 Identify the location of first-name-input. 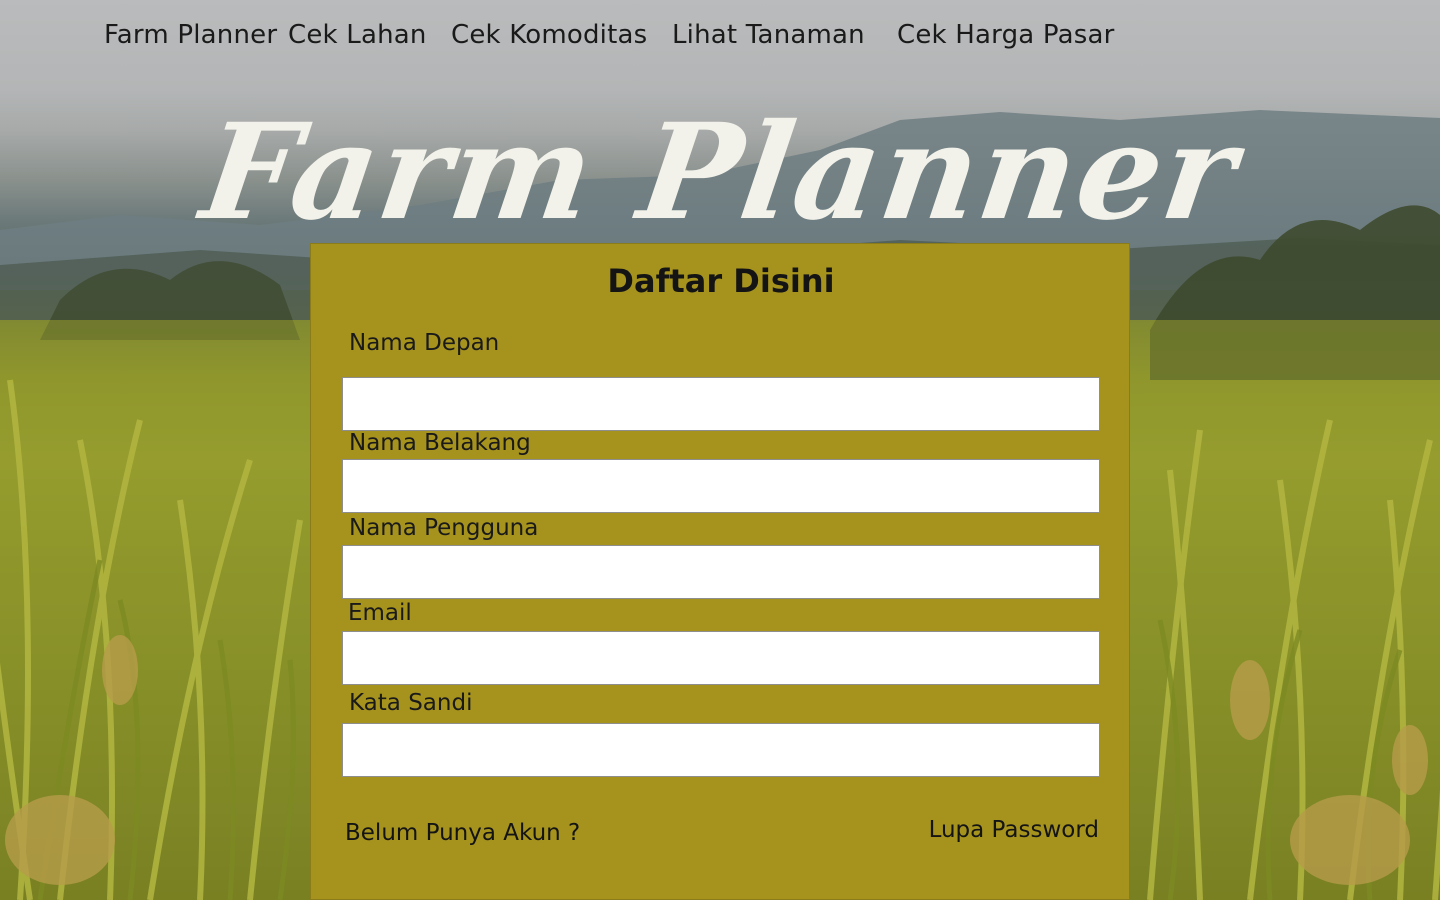
(721, 404).